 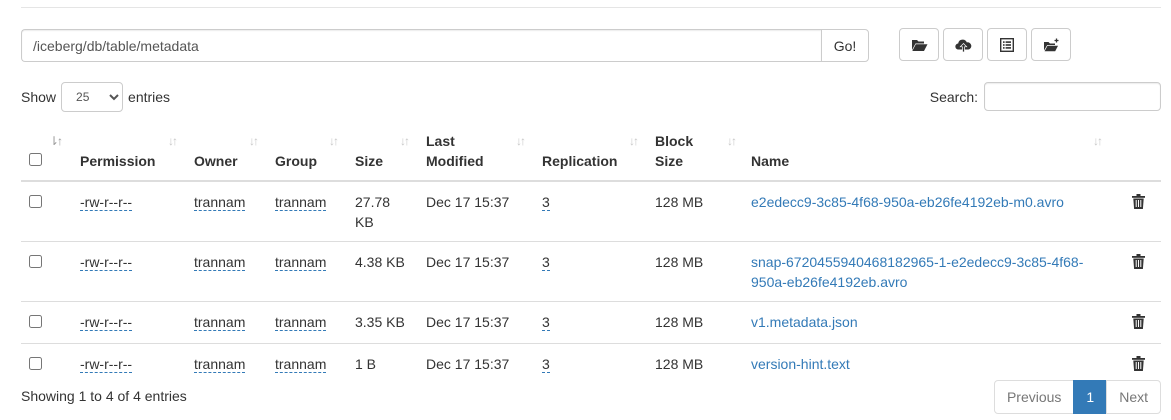 I want to click on permission-header: ↓↑ Permission, so click(x=129, y=153).